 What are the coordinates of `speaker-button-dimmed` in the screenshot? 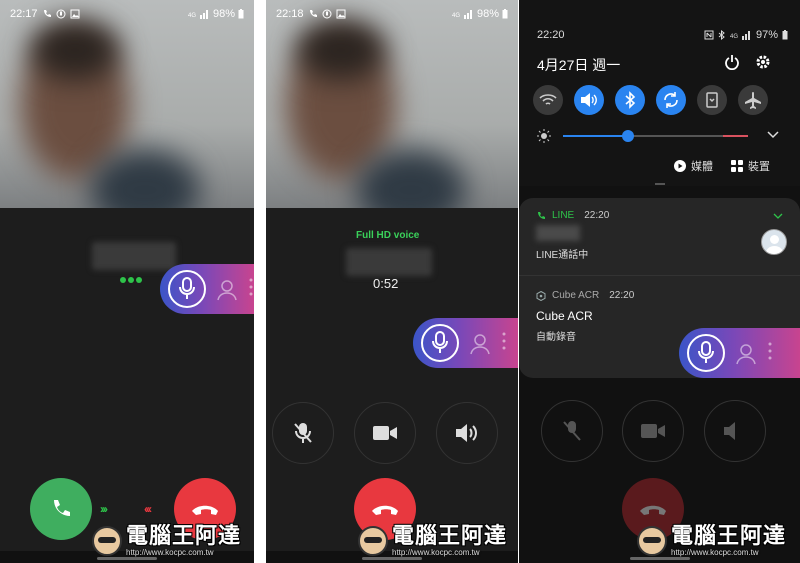 It's located at (735, 431).